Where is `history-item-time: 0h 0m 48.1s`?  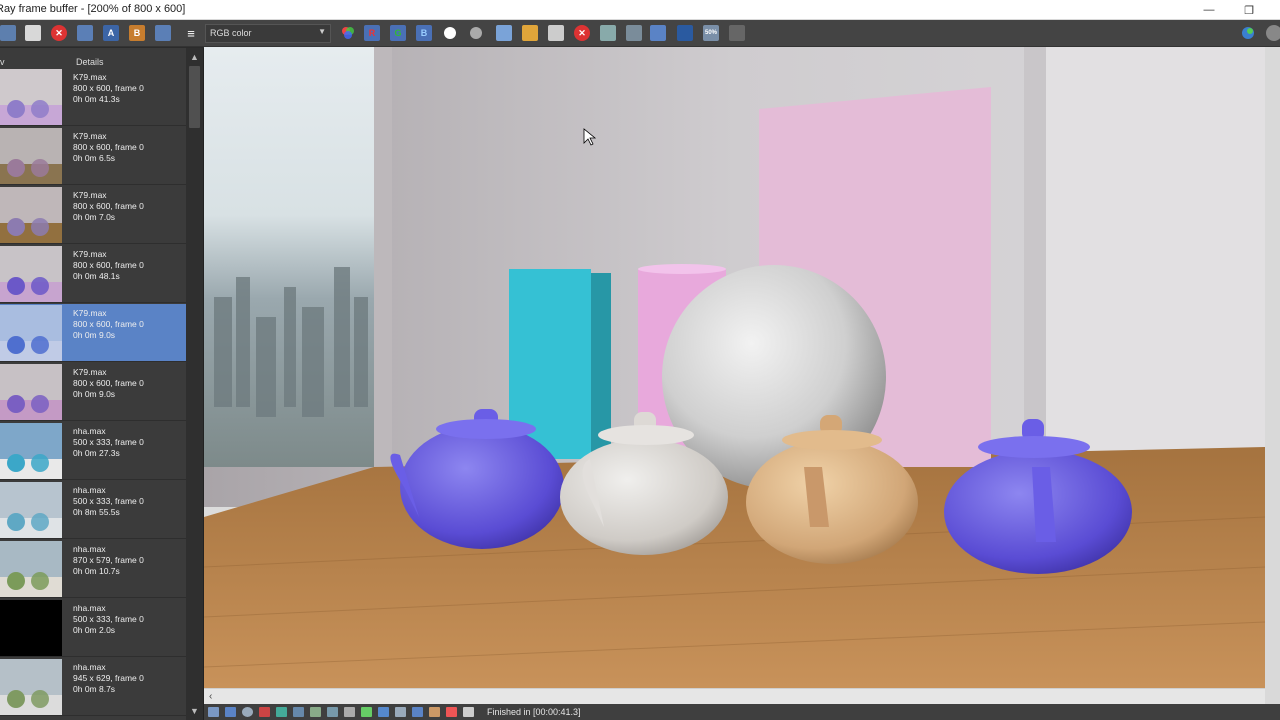
history-item-time: 0h 0m 48.1s is located at coordinates (96, 276).